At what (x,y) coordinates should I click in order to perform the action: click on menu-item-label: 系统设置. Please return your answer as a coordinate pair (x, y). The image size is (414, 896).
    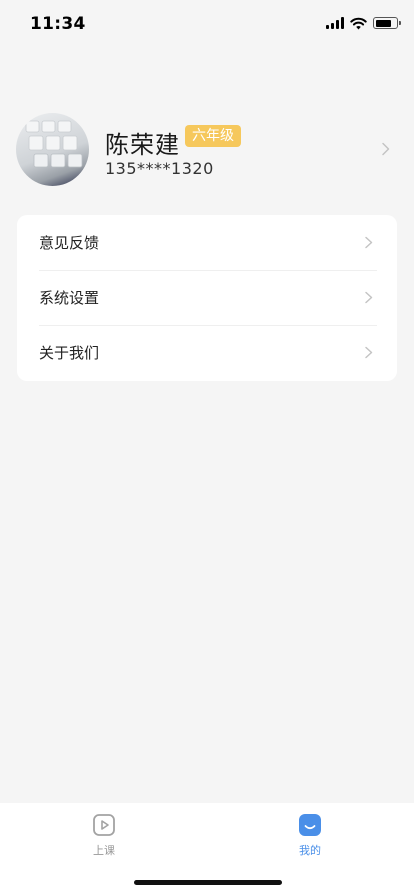
    Looking at the image, I should click on (69, 298).